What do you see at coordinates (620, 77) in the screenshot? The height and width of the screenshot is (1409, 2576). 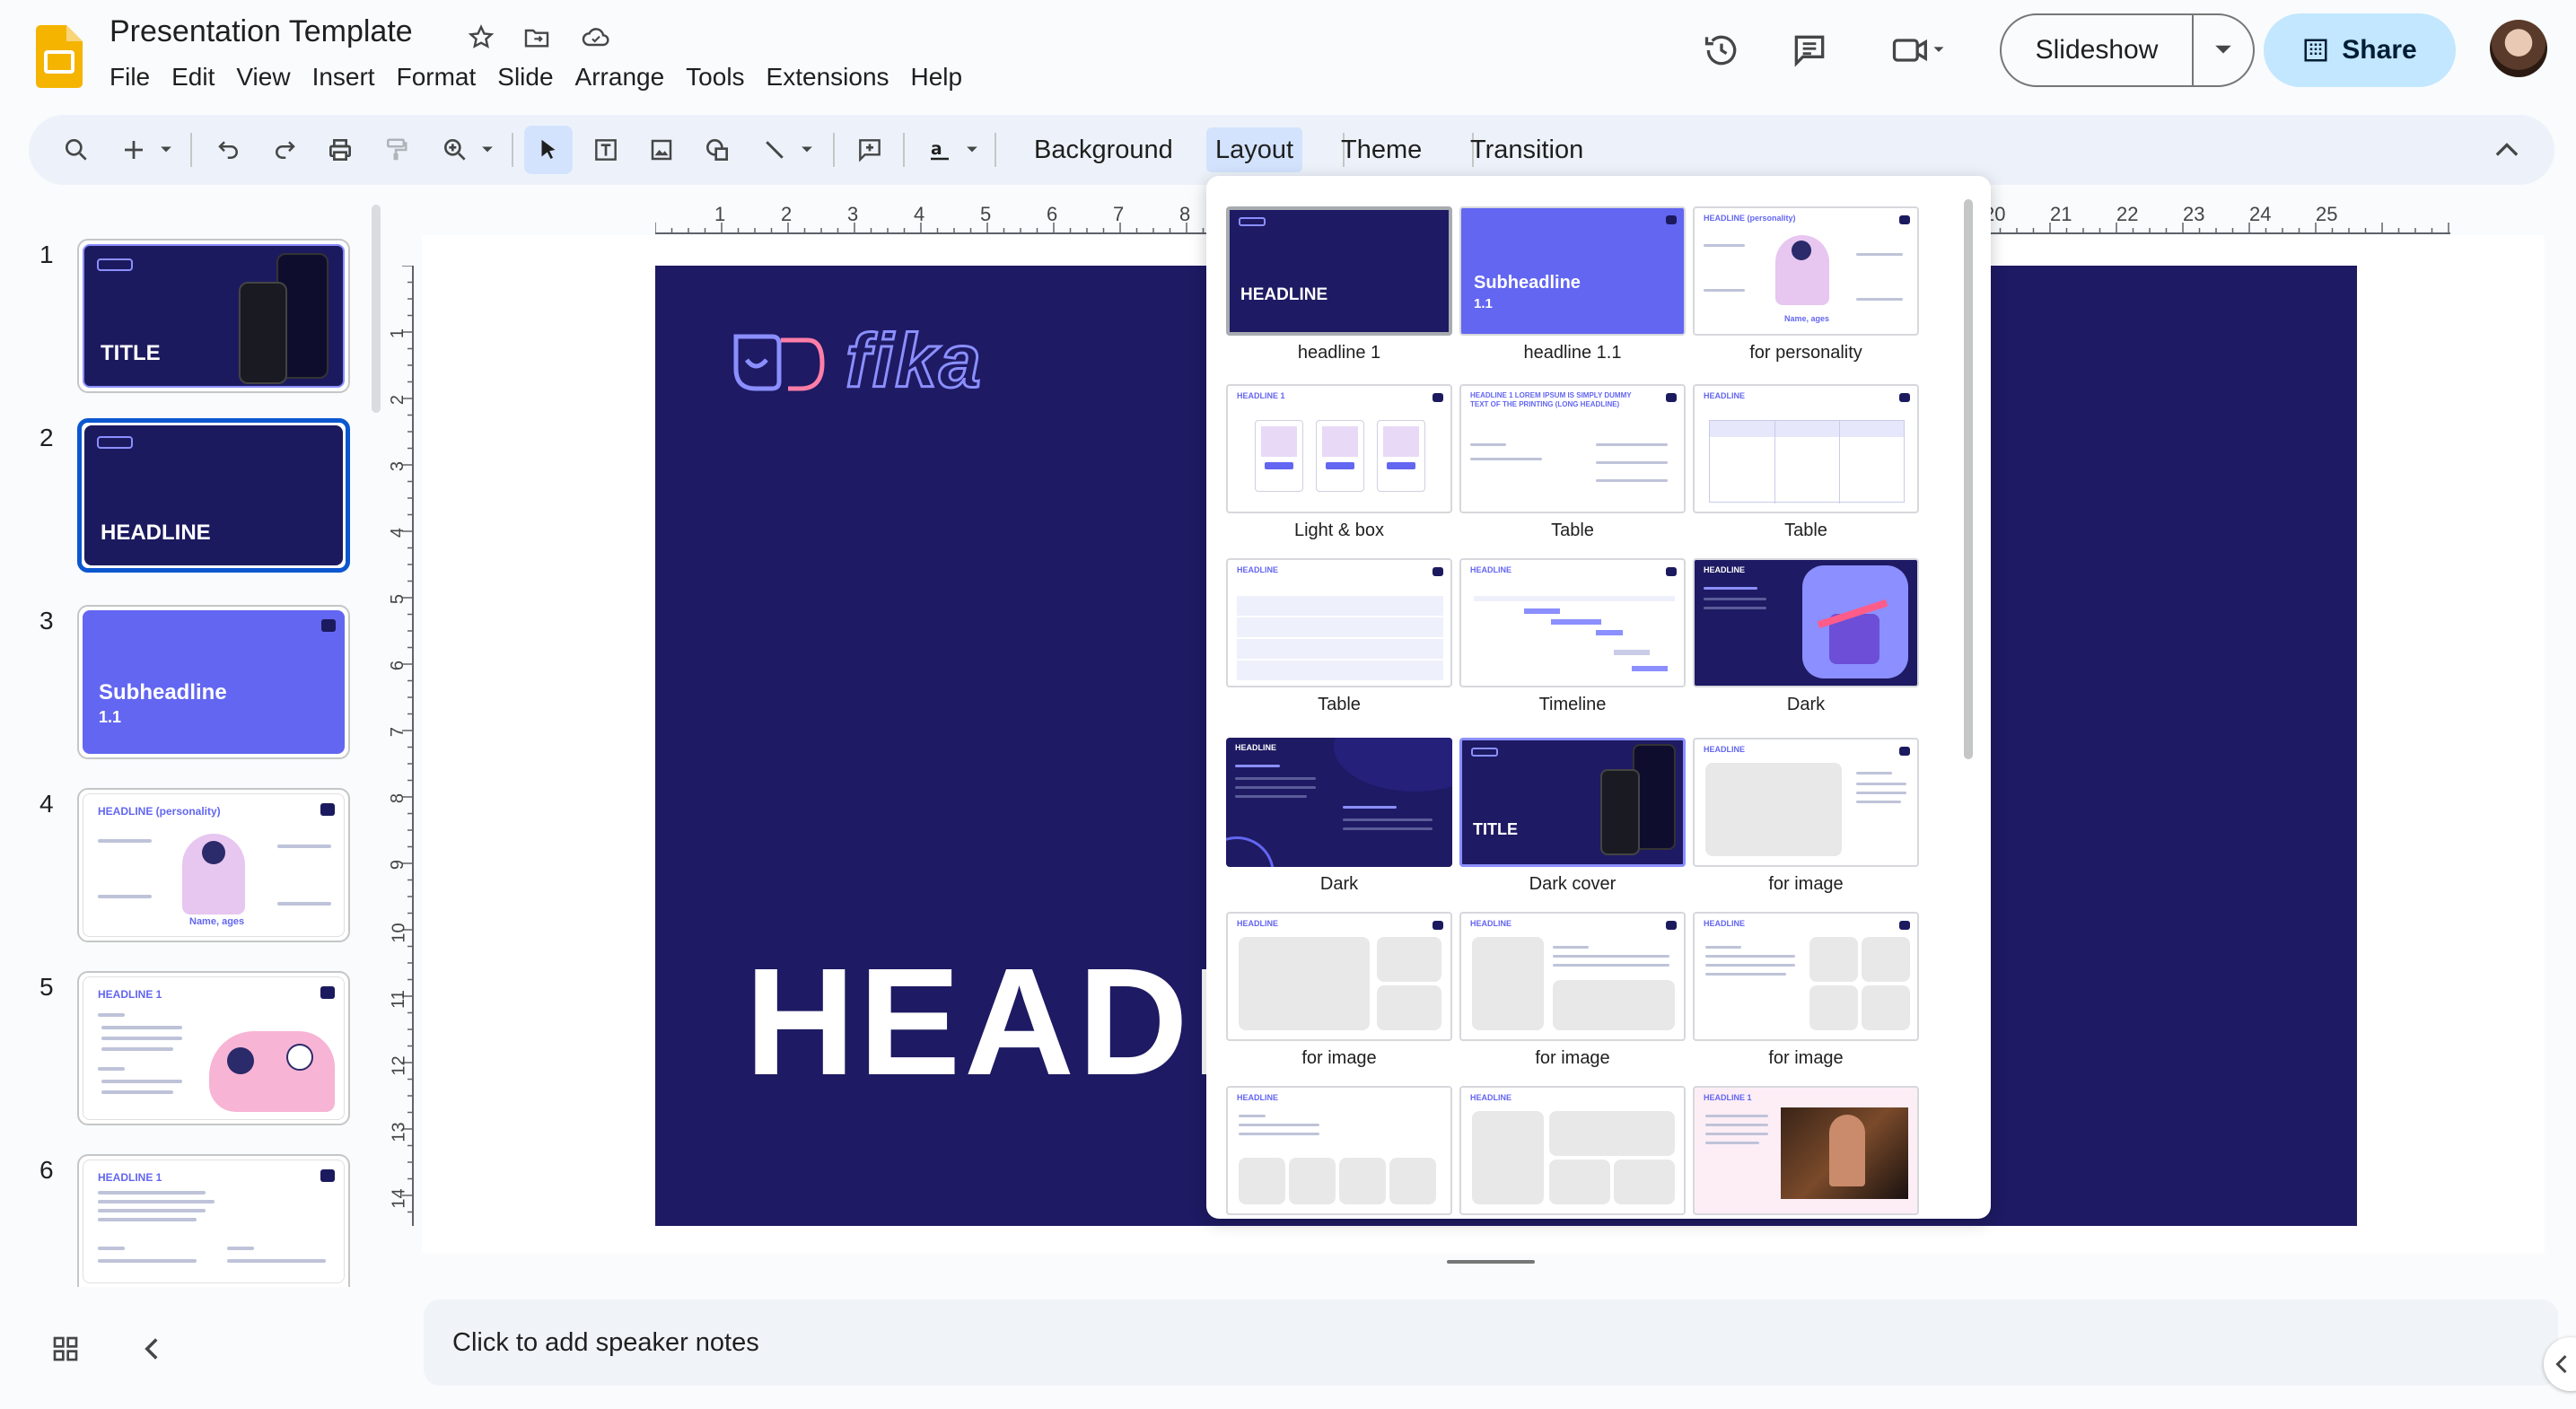 I see `menu-arrange: Arrange` at bounding box center [620, 77].